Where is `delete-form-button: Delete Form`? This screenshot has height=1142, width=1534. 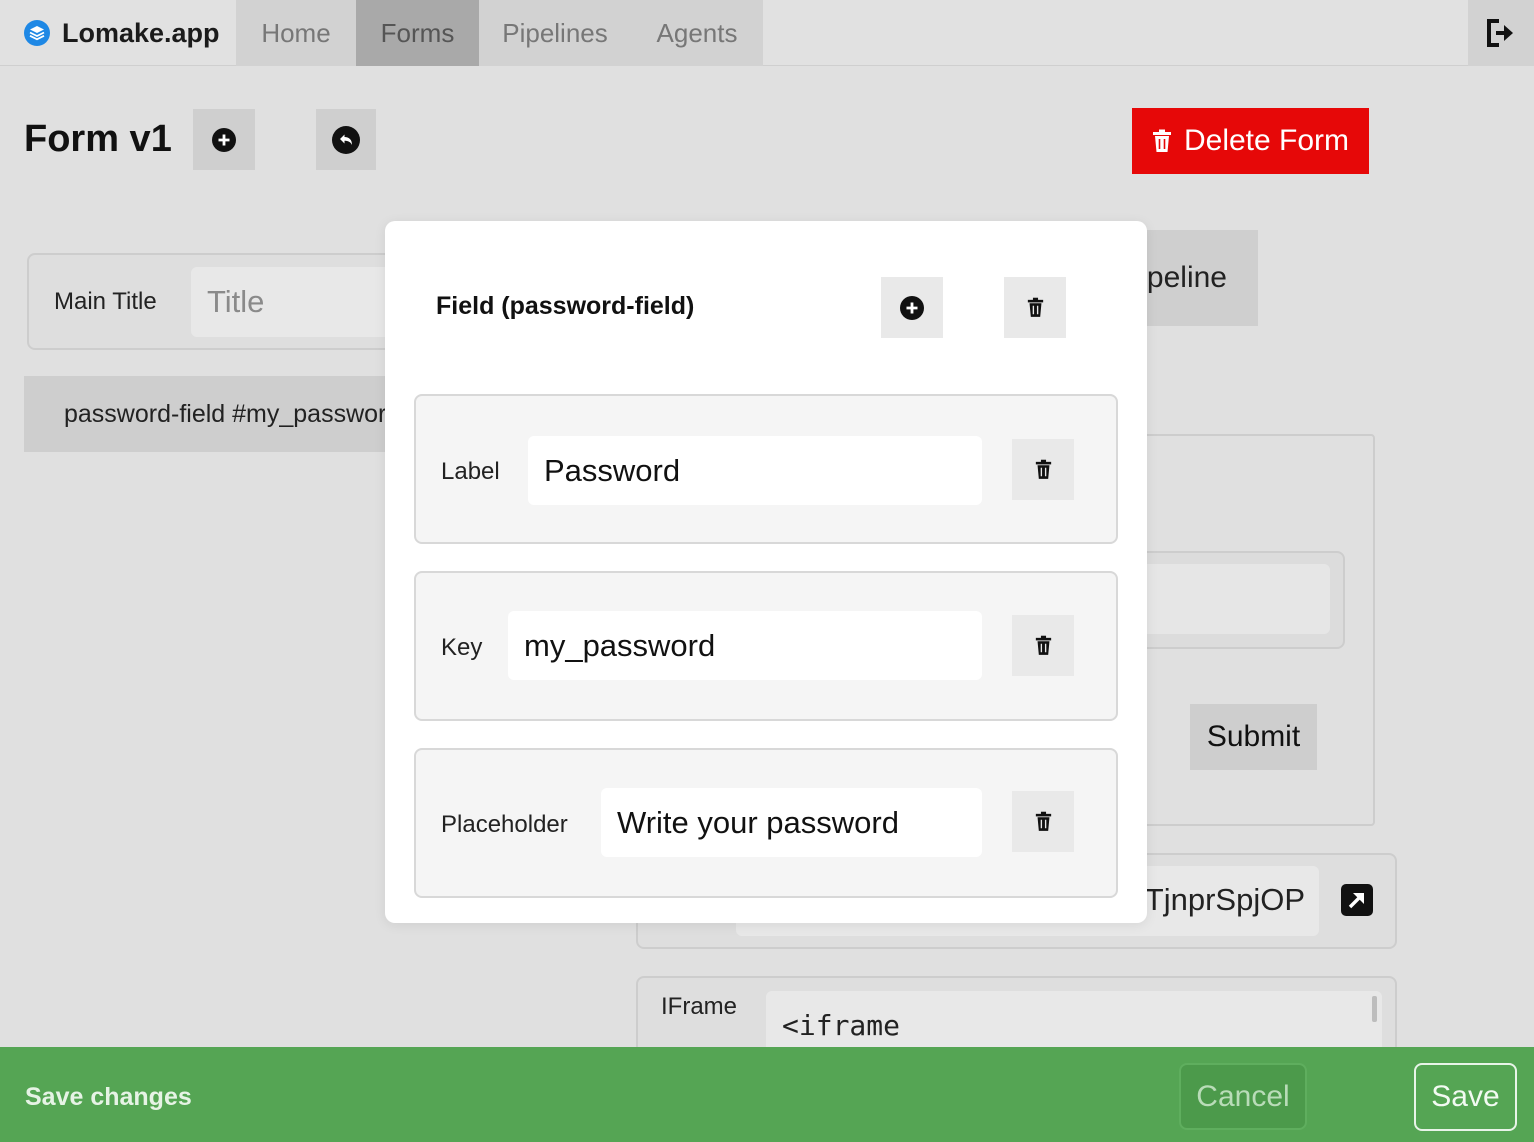
delete-form-button: Delete Form is located at coordinates (1250, 141).